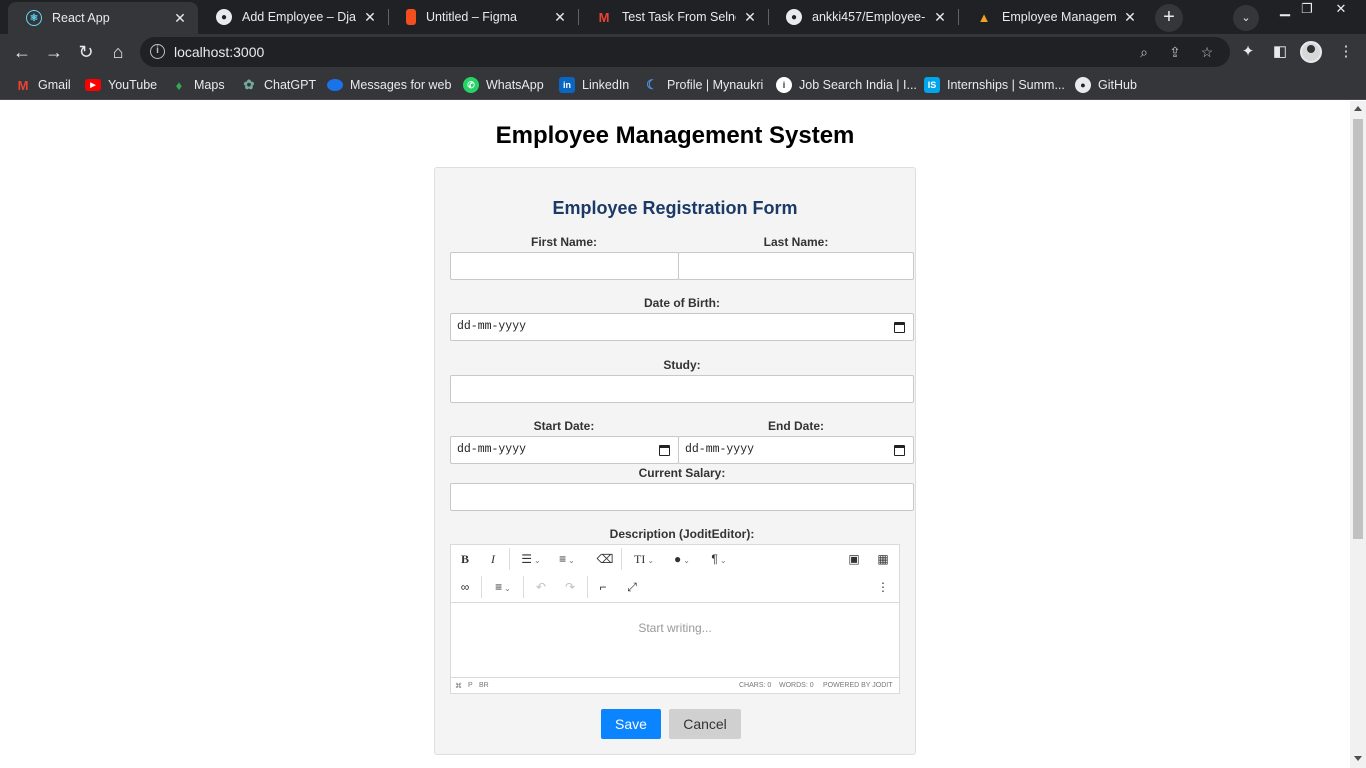  Describe the element at coordinates (484, 685) in the screenshot. I see `status-path-br: BR` at that location.